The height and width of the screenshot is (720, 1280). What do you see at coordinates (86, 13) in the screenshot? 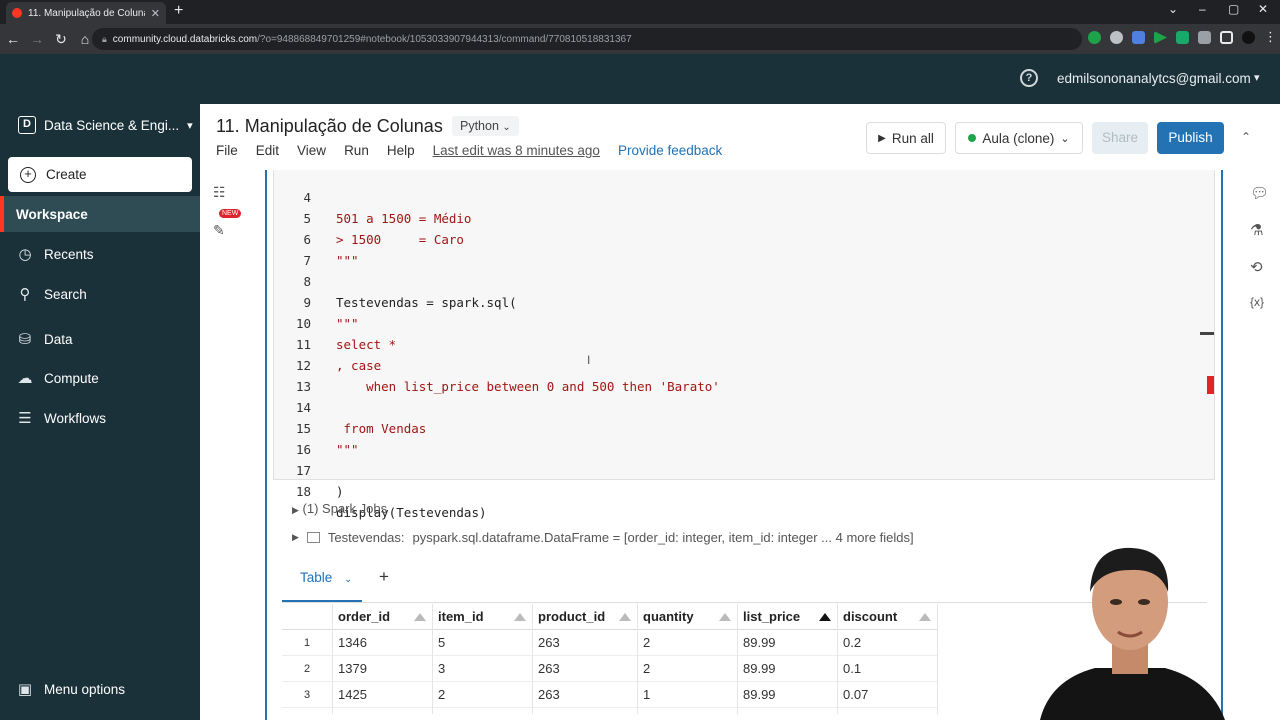
I see `browser-tab: 11. Manipulação de Colunas - D ✕` at bounding box center [86, 13].